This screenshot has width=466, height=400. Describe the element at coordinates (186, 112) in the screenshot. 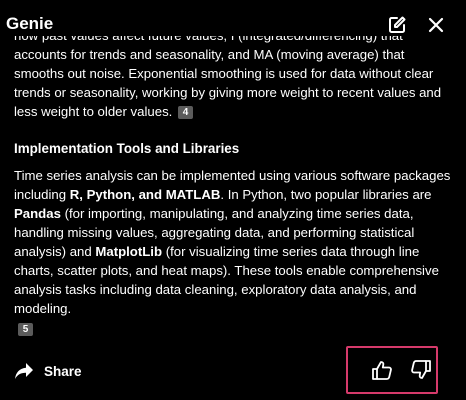

I see `citation-badge: 4` at that location.